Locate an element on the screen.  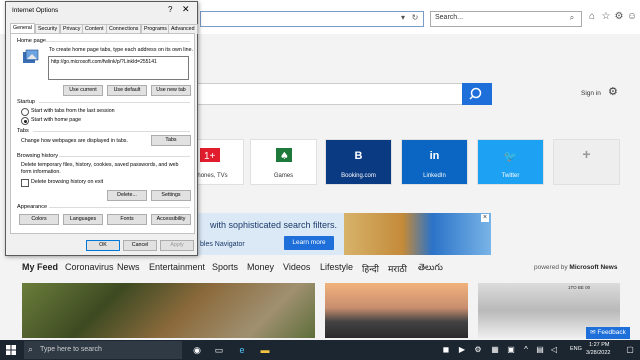
page-settings-icon: ⚙ is located at coordinates (614, 92).